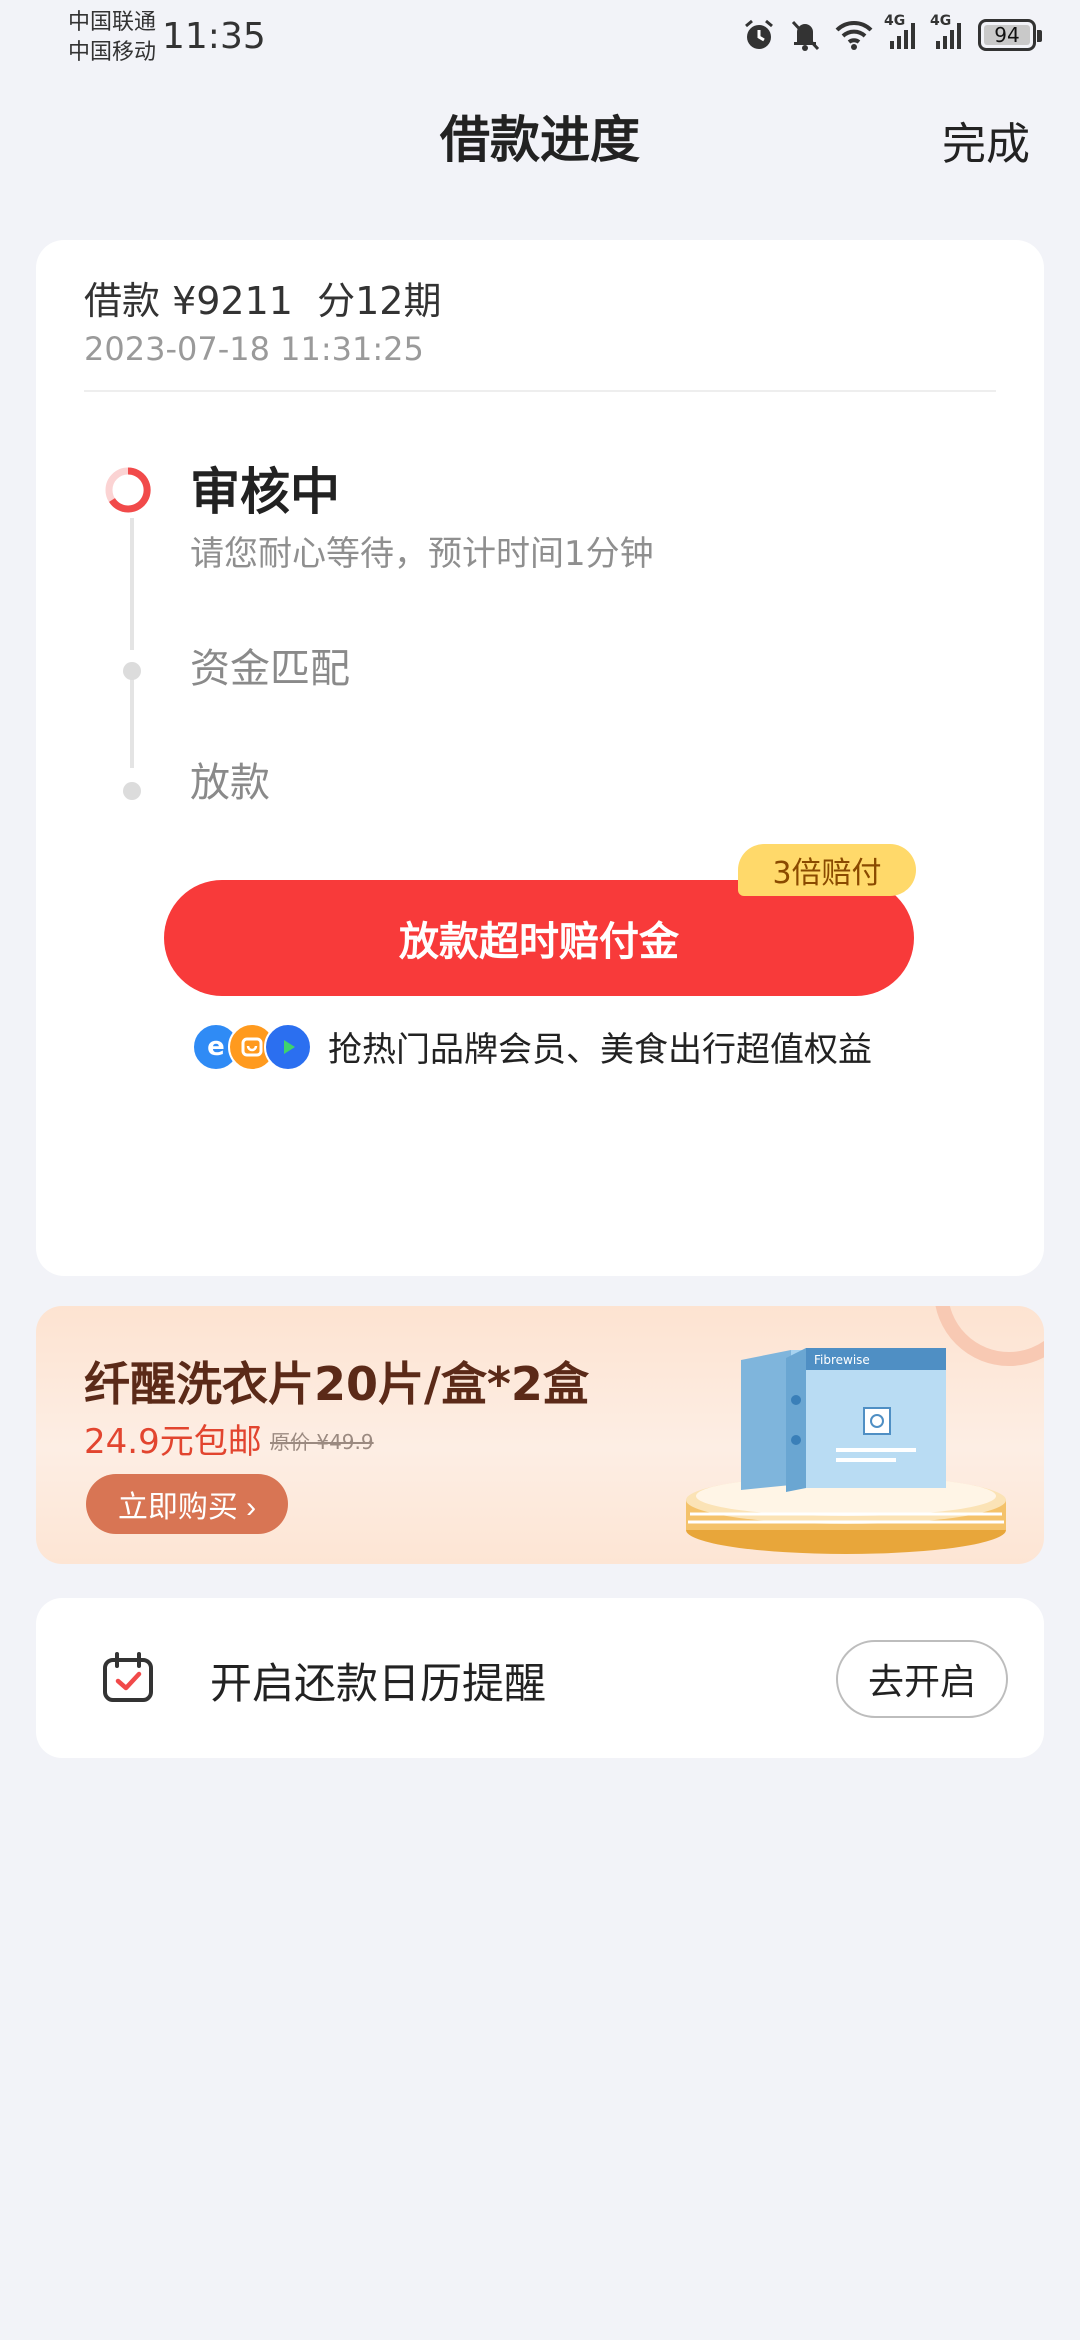  I want to click on compensation-badge: 3倍赔付, so click(827, 870).